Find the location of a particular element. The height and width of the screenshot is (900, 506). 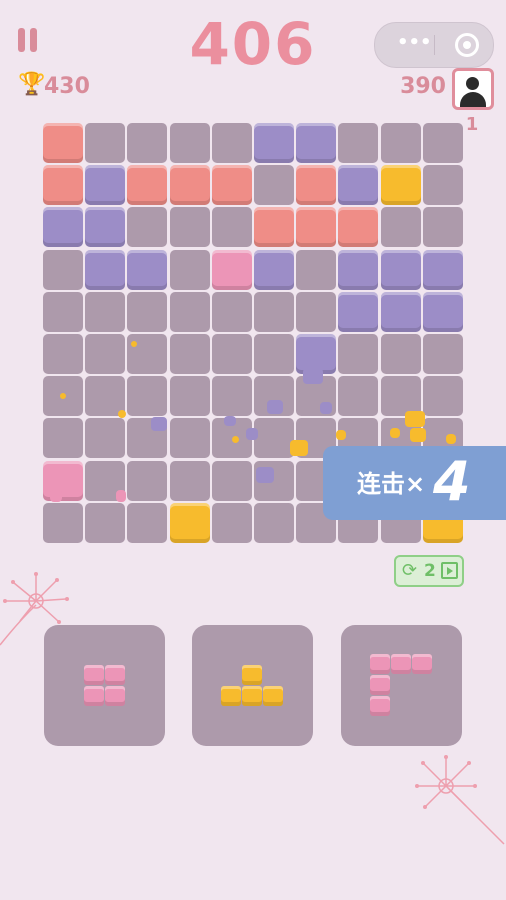

refresh-button: ⟳ 2 is located at coordinates (429, 571).